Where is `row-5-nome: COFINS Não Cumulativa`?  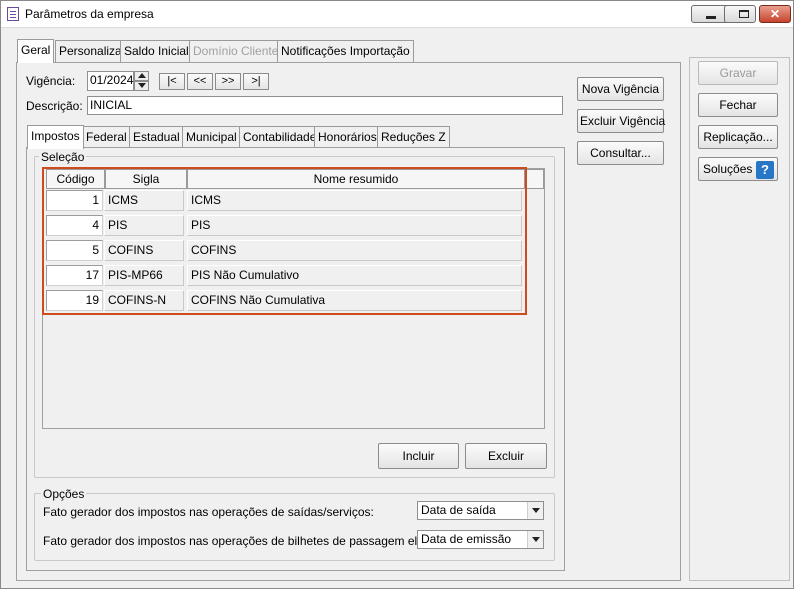
row-5-nome: COFINS Não Cumulativa is located at coordinates (354, 300).